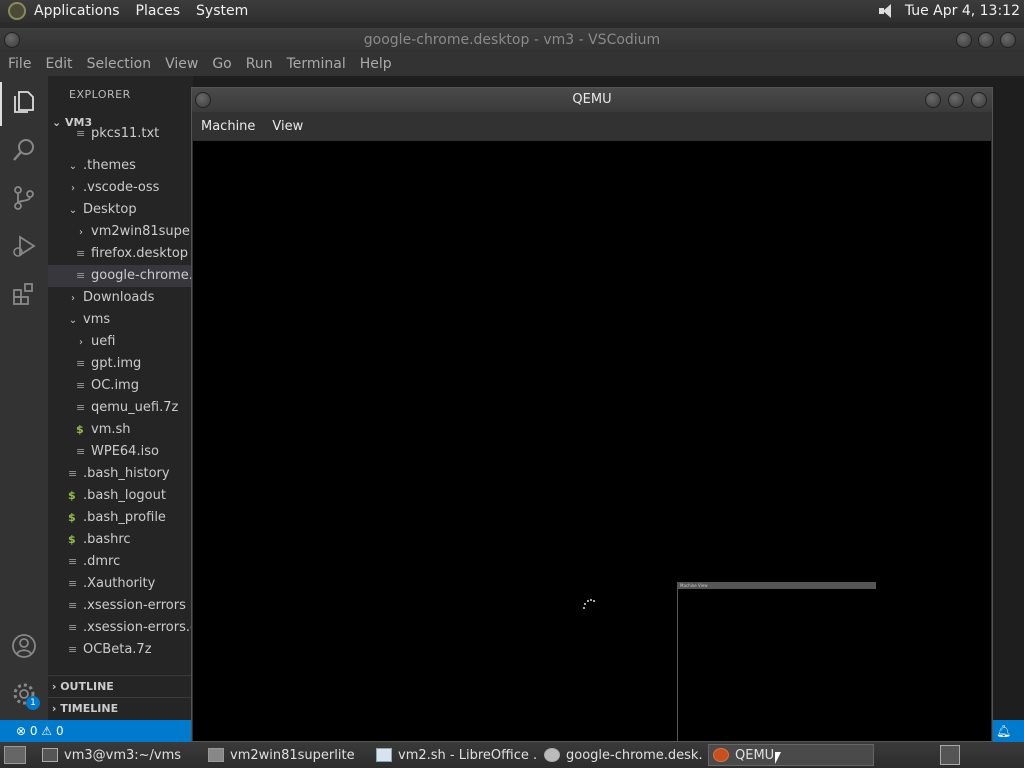 The image size is (1024, 768). What do you see at coordinates (24, 198) in the screenshot?
I see `source-control-icon` at bounding box center [24, 198].